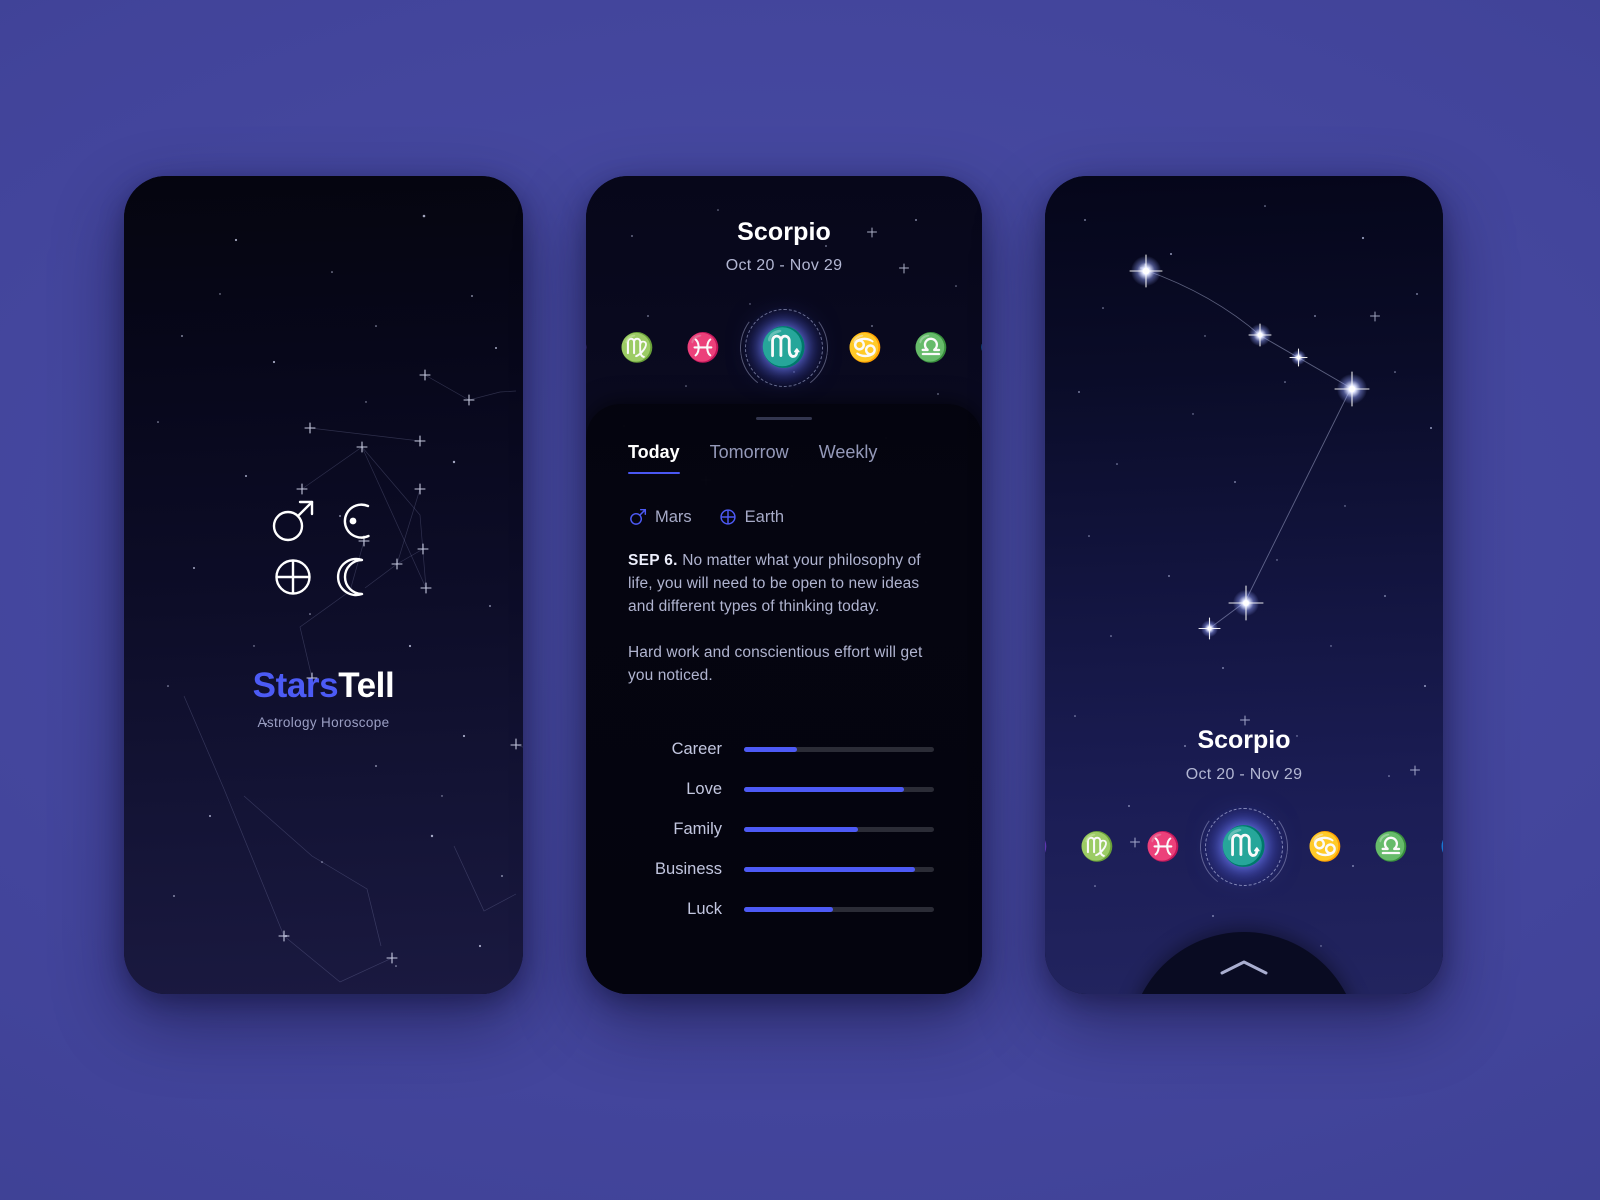  I want to click on app-tagline: Astrology Horoscope, so click(323, 722).